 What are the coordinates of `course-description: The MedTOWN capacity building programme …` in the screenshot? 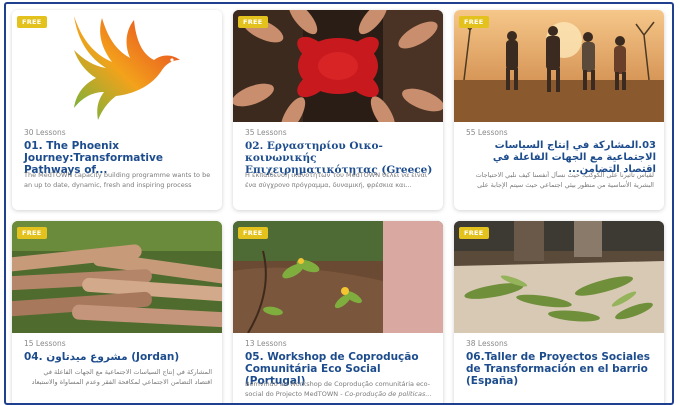 It's located at (117, 181).